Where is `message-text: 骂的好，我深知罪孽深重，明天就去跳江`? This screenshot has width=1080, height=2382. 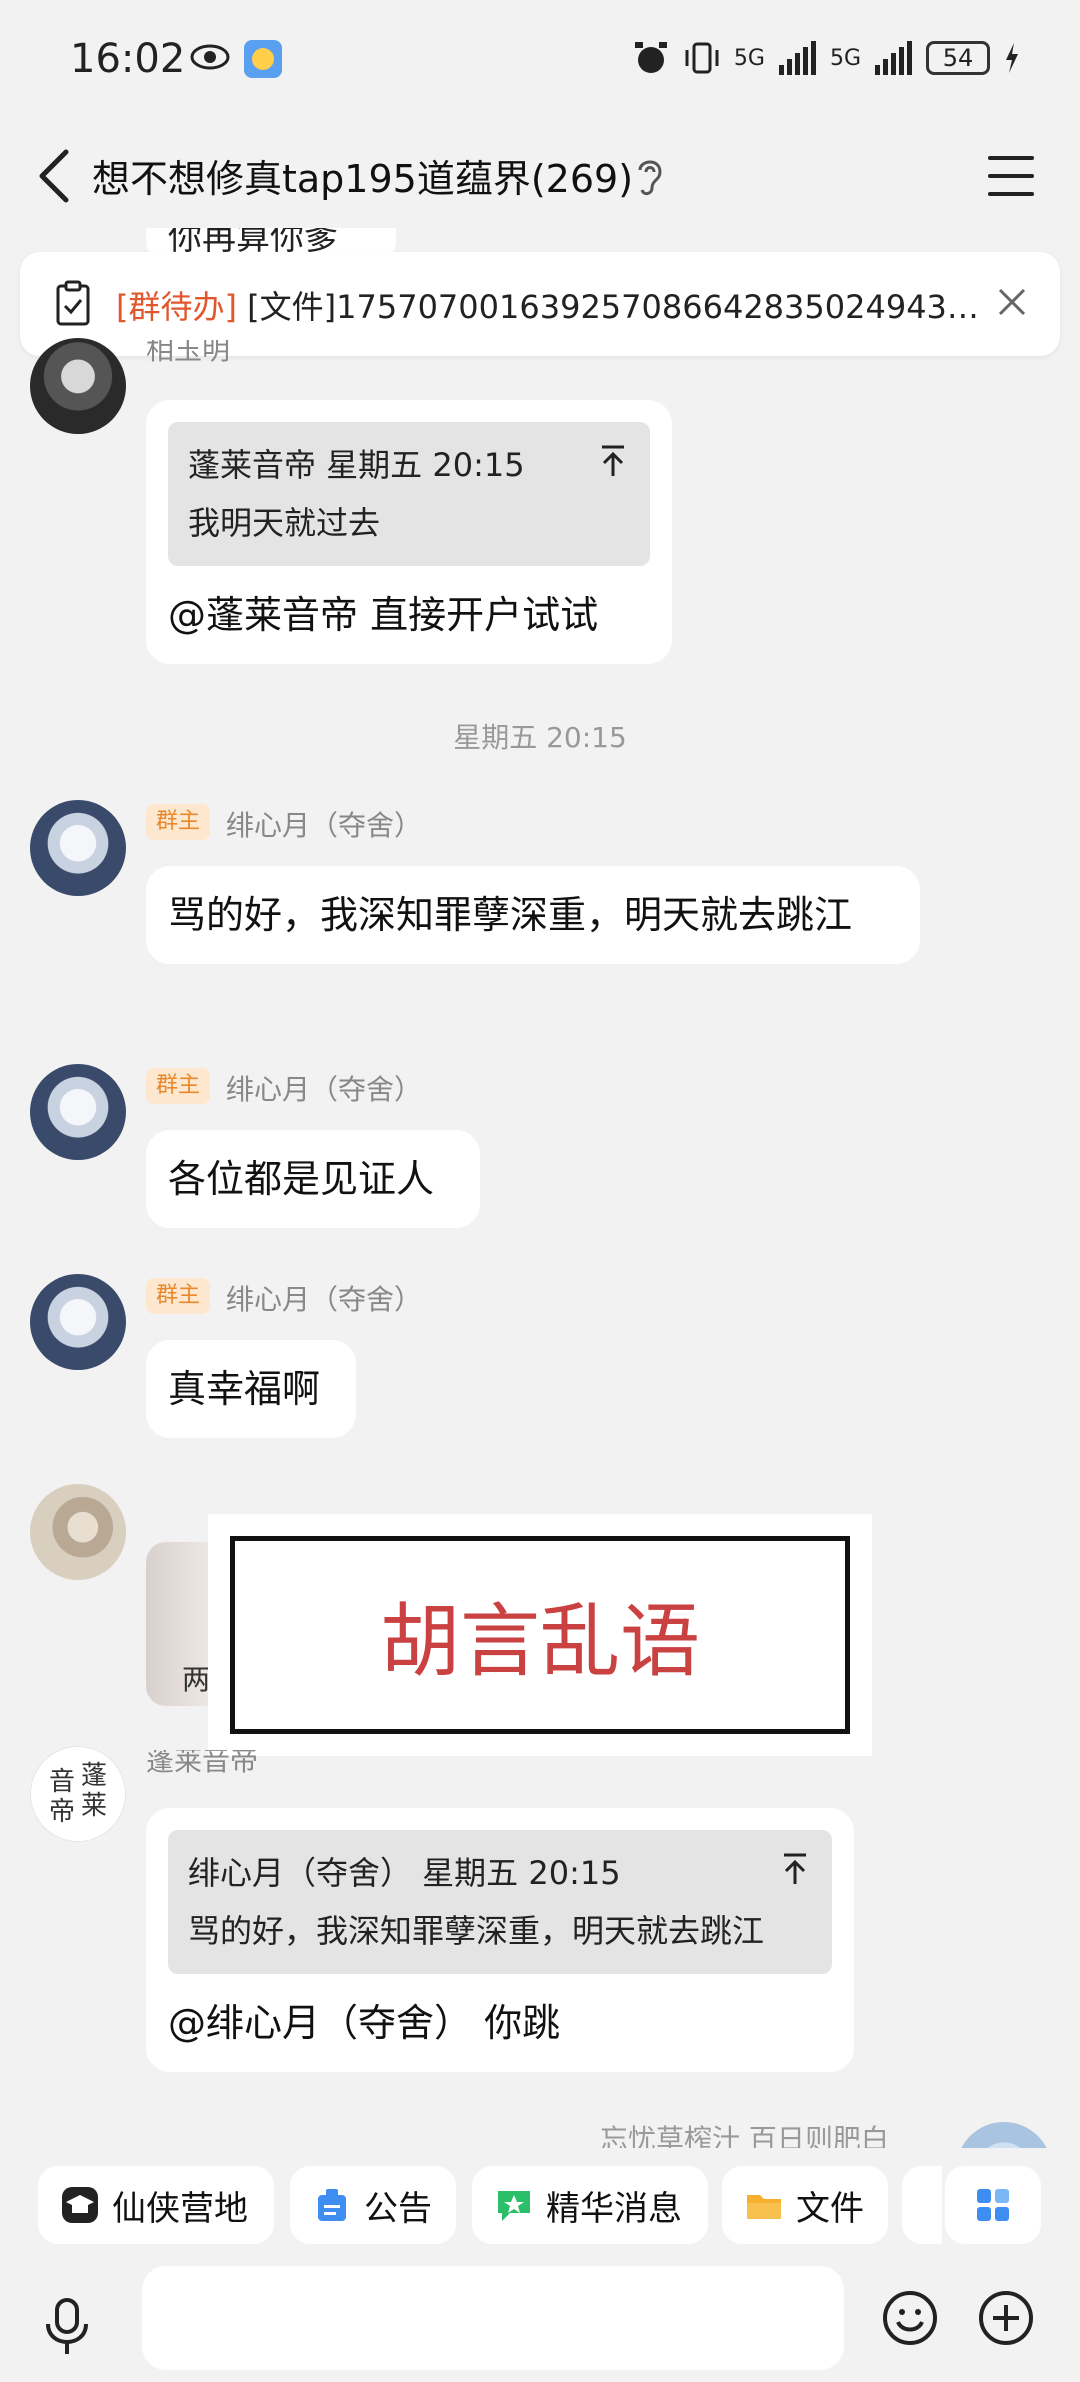
message-text: 骂的好，我深知罪孽深重，明天就去跳江 is located at coordinates (510, 915).